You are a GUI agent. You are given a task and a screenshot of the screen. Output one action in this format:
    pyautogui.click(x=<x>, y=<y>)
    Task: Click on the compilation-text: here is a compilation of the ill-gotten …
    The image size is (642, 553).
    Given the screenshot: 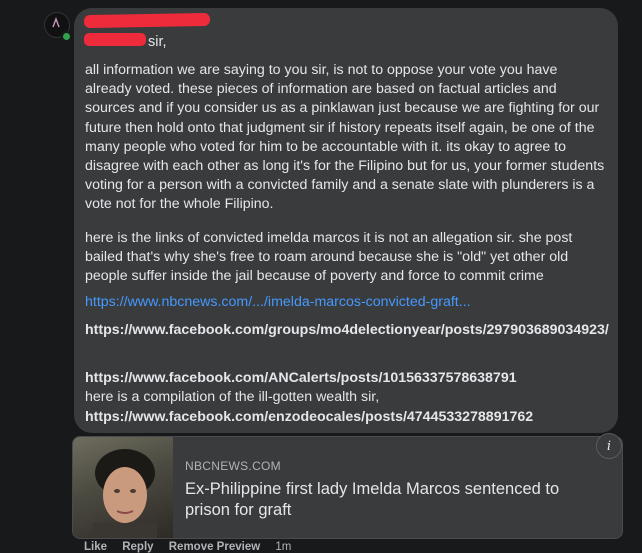 What is the action you would take?
    pyautogui.click(x=232, y=397)
    